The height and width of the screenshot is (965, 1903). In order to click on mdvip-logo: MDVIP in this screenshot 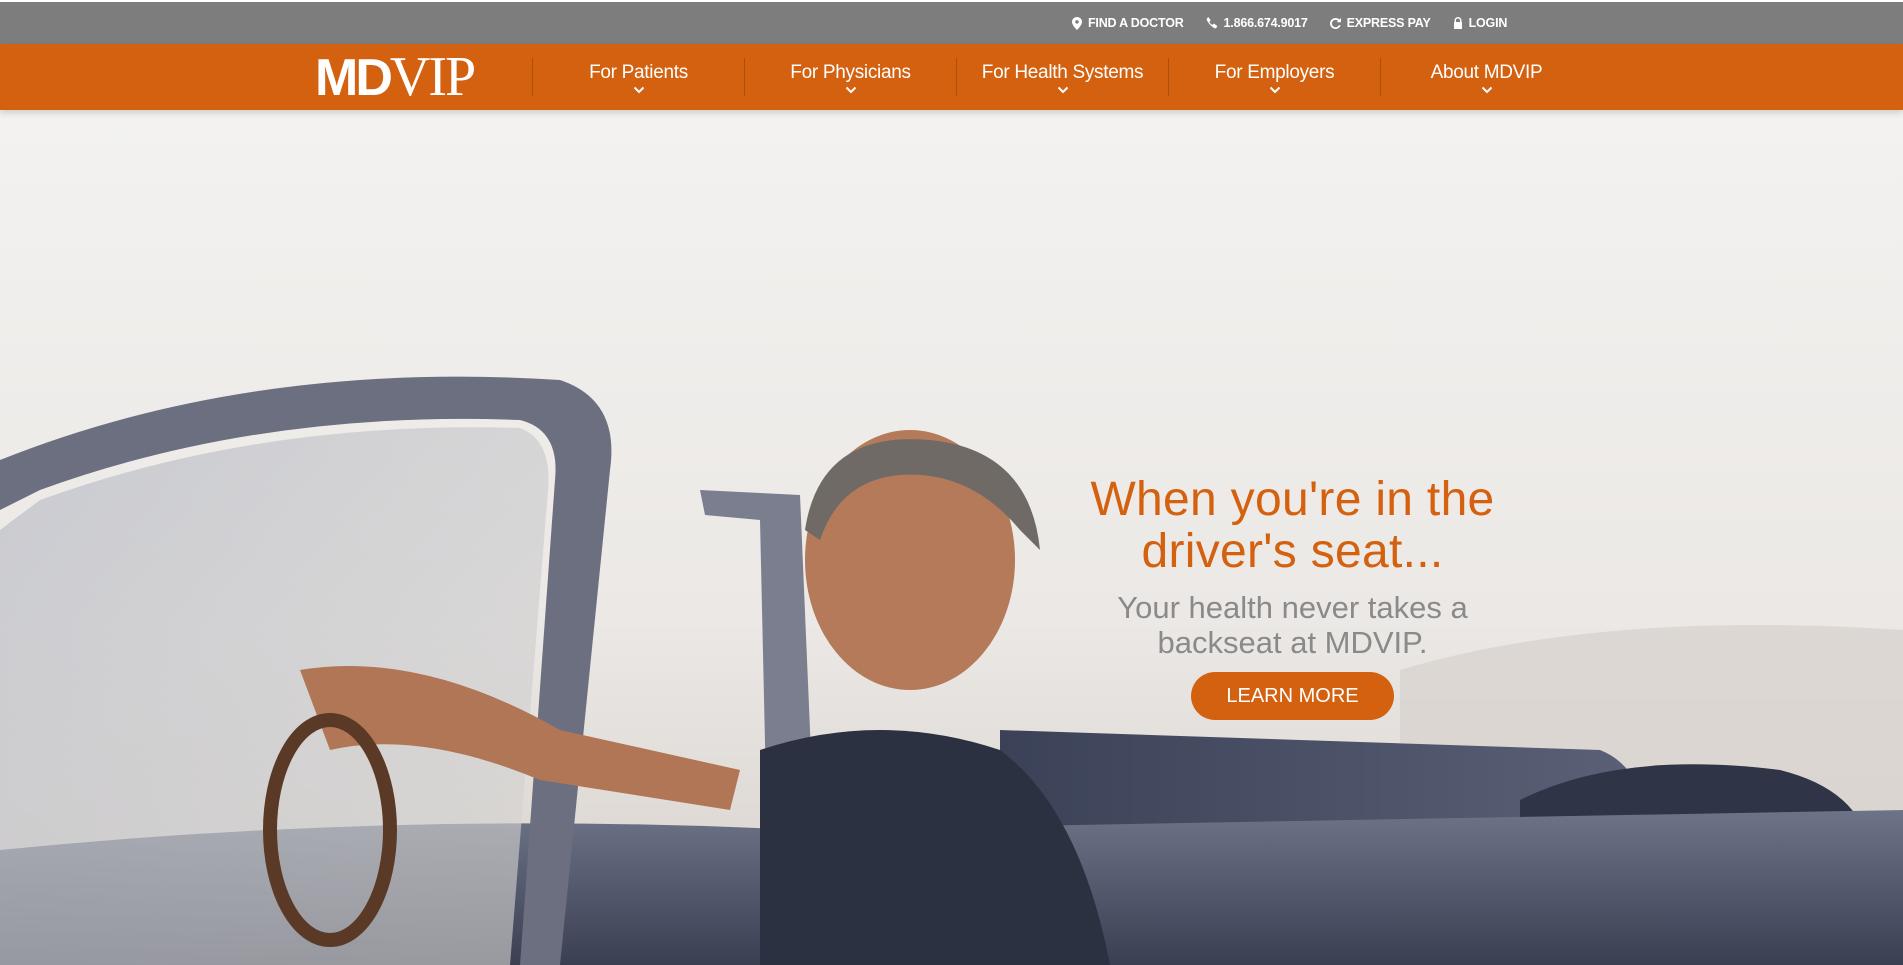, I will do `click(410, 76)`.